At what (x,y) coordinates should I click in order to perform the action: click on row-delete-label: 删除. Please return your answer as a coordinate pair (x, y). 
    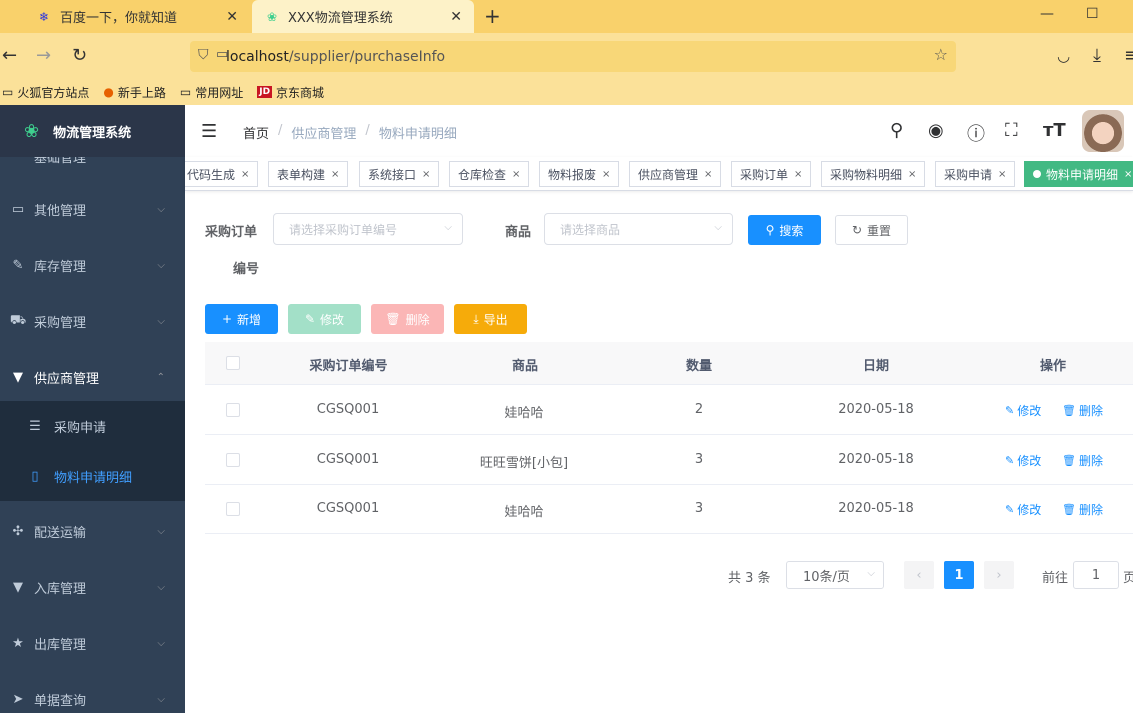
    Looking at the image, I should click on (1090, 510).